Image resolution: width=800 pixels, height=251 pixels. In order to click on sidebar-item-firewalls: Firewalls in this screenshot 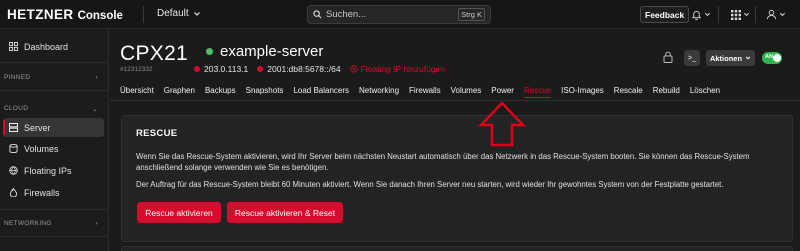, I will do `click(53, 192)`.